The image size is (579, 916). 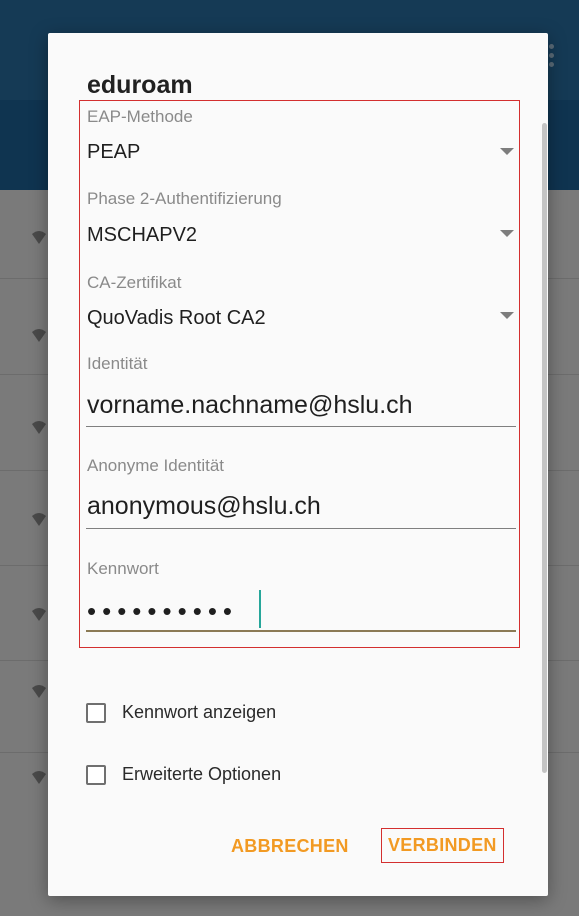 What do you see at coordinates (140, 116) in the screenshot?
I see `eap-method-label: EAP-Methode` at bounding box center [140, 116].